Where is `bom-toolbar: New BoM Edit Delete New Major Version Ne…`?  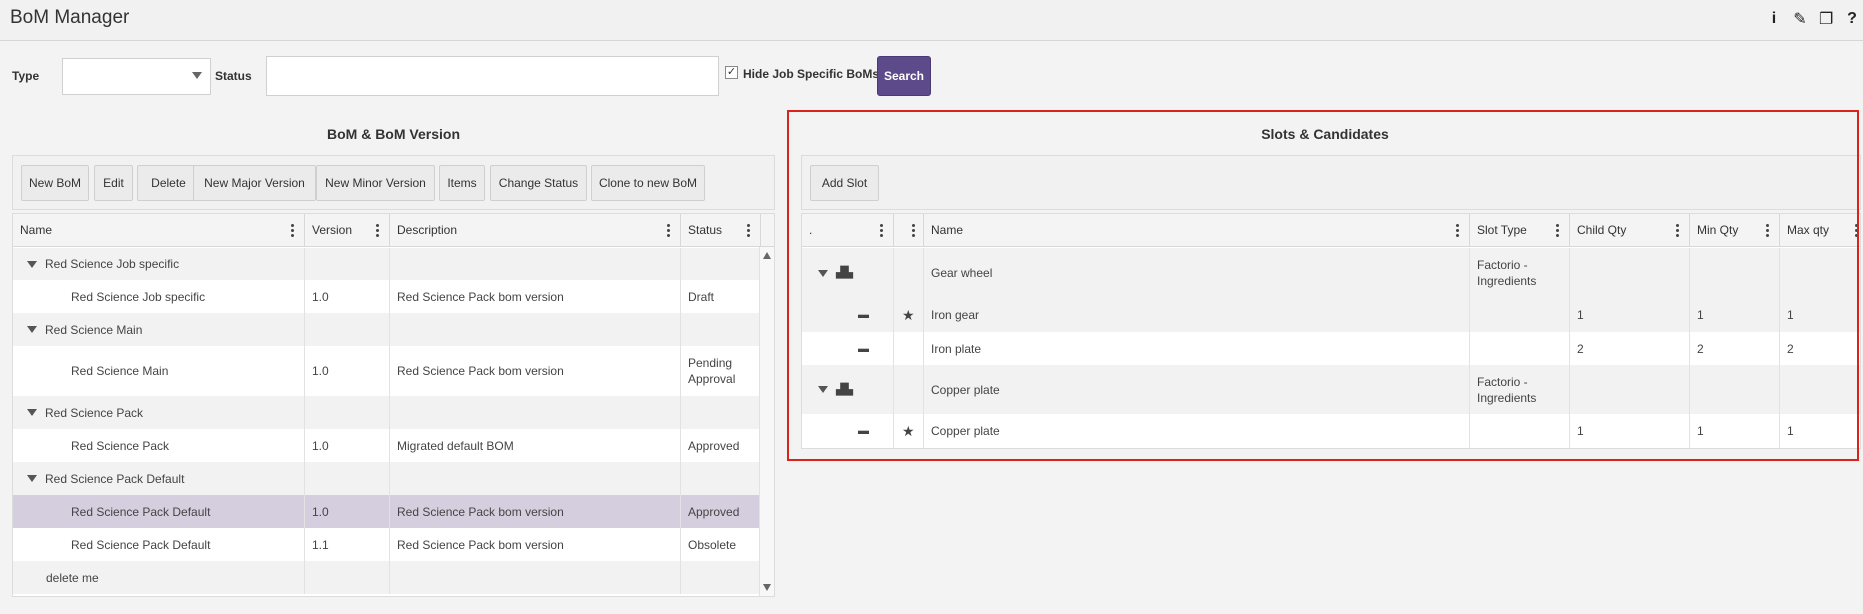
bom-toolbar: New BoM Edit Delete New Major Version Ne… is located at coordinates (393, 182).